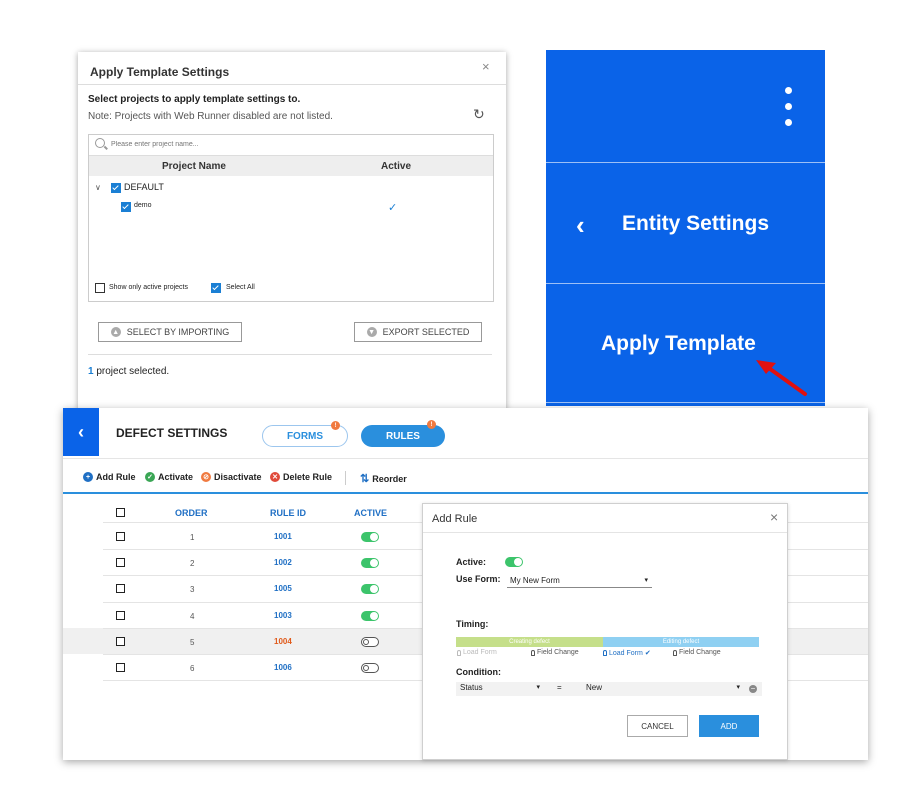 The height and width of the screenshot is (791, 924). Describe the element at coordinates (283, 536) in the screenshot. I see `row-rule-id: 1001` at that location.